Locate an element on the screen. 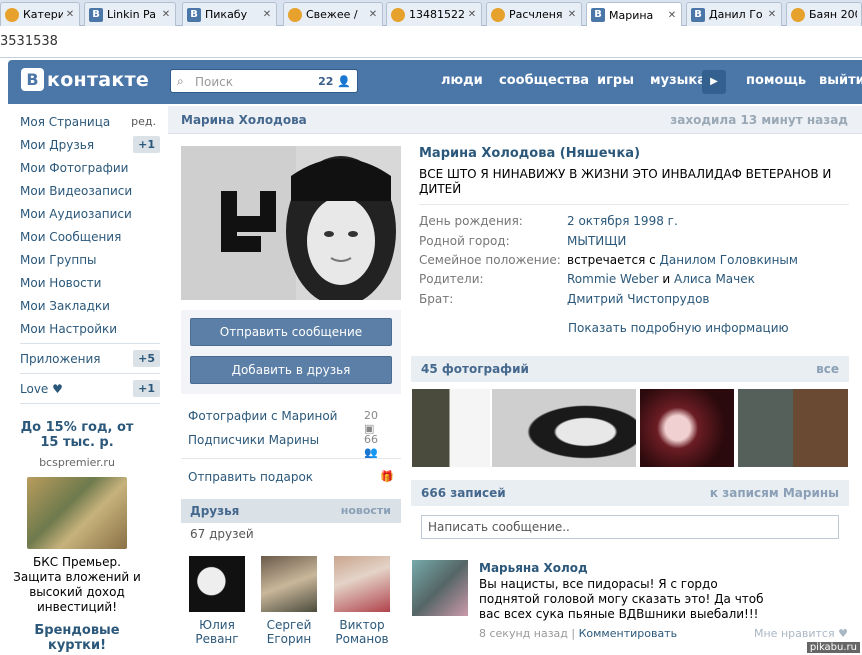 Image resolution: width=862 pixels, height=655 pixels. love-badge: +1 is located at coordinates (146, 388).